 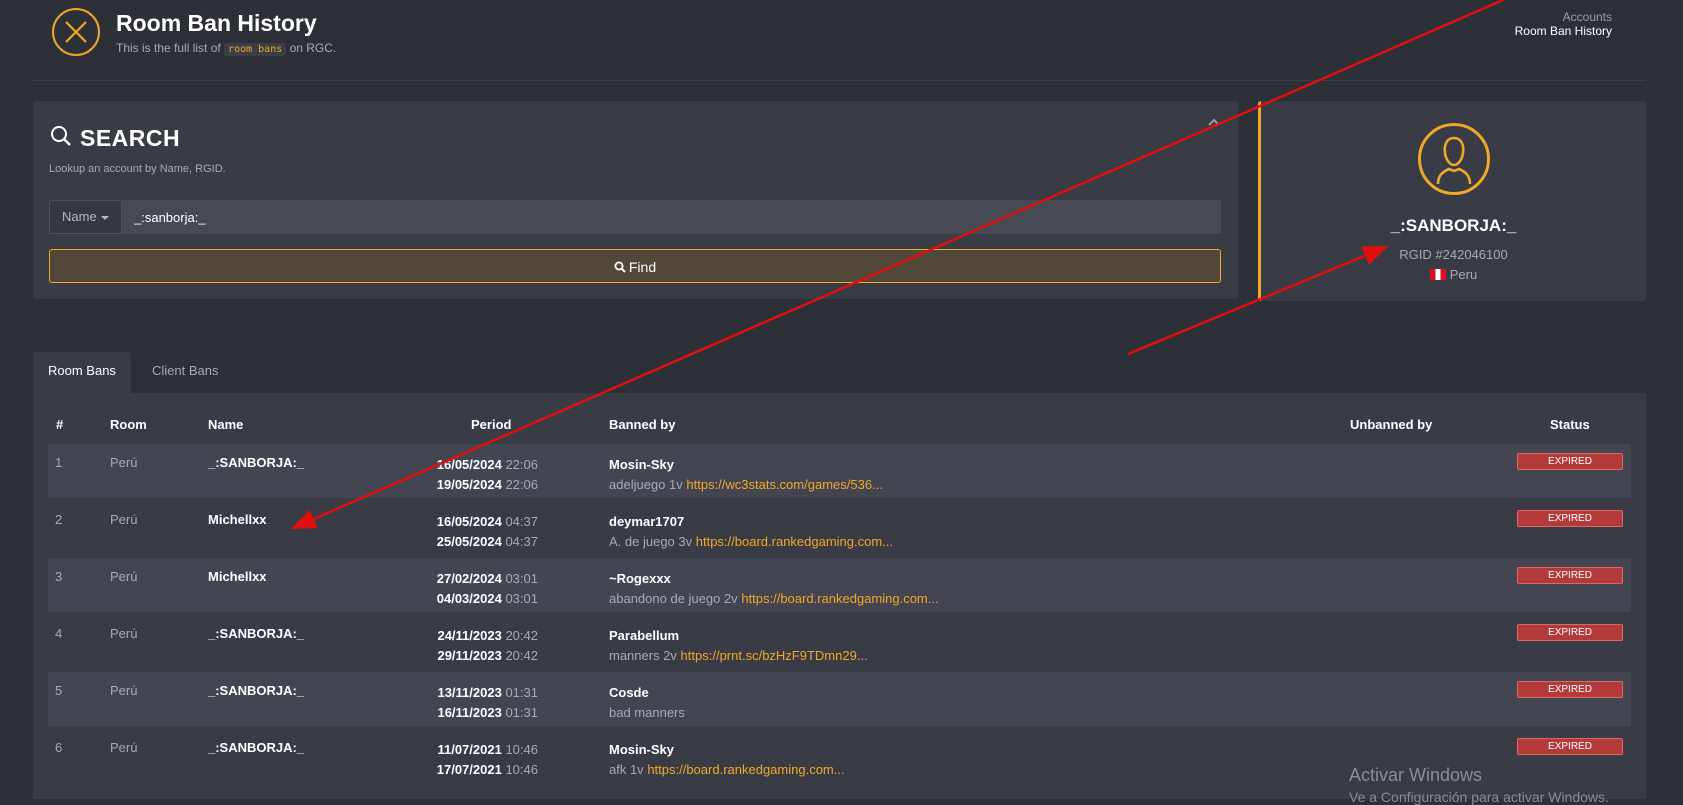 What do you see at coordinates (643, 655) in the screenshot?
I see `ban-reason: manners 2v` at bounding box center [643, 655].